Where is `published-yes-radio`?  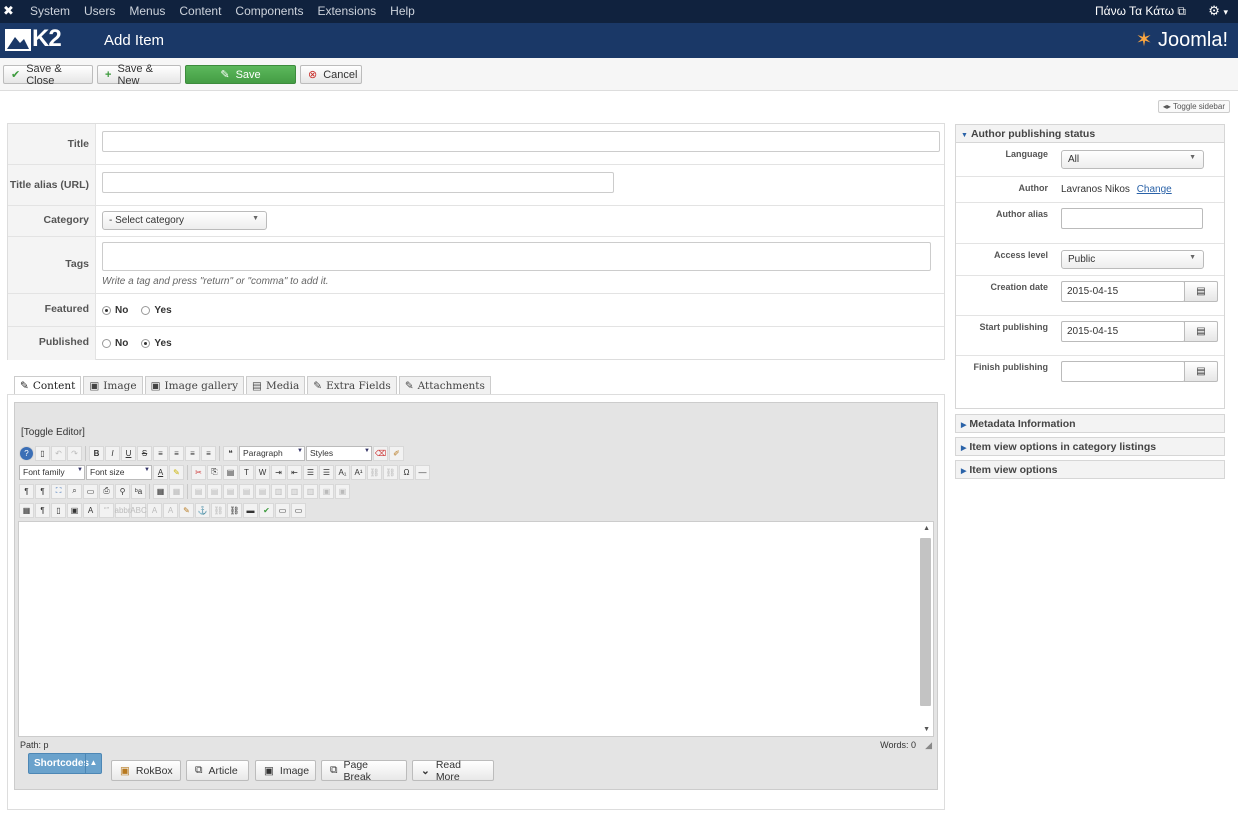 published-yes-radio is located at coordinates (146, 343).